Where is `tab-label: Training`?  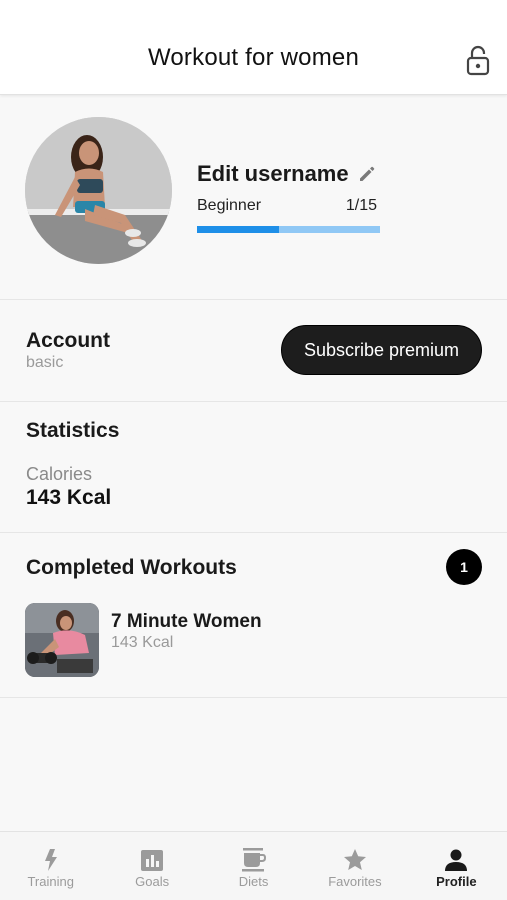 tab-label: Training is located at coordinates (50, 881).